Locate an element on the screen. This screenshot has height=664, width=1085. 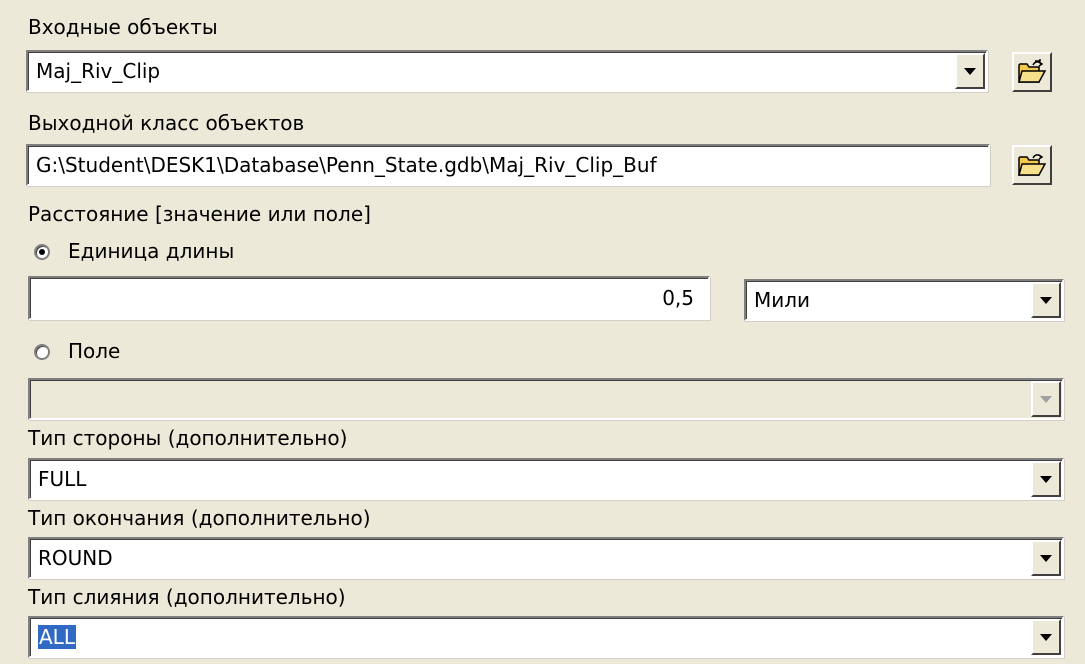
dissolve-type-value-wrap: ALL is located at coordinates (57, 637).